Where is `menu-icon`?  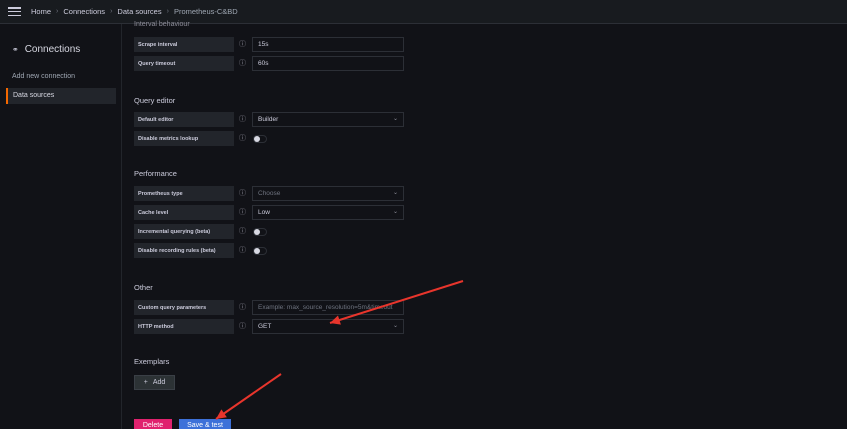
menu-icon is located at coordinates (14, 11).